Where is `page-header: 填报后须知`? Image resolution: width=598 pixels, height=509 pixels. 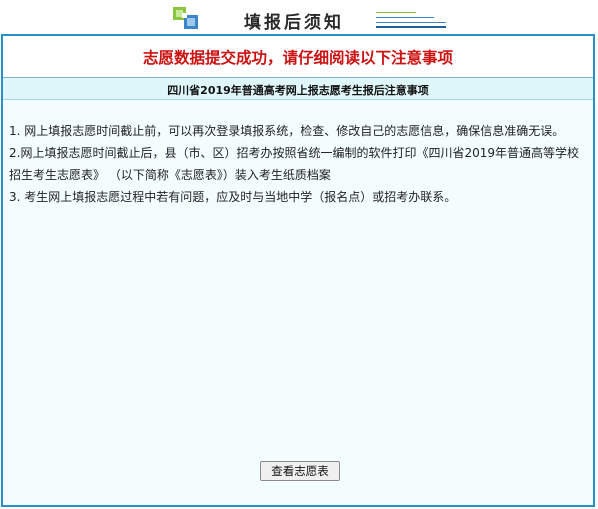
page-header: 填报后须知 is located at coordinates (299, 17).